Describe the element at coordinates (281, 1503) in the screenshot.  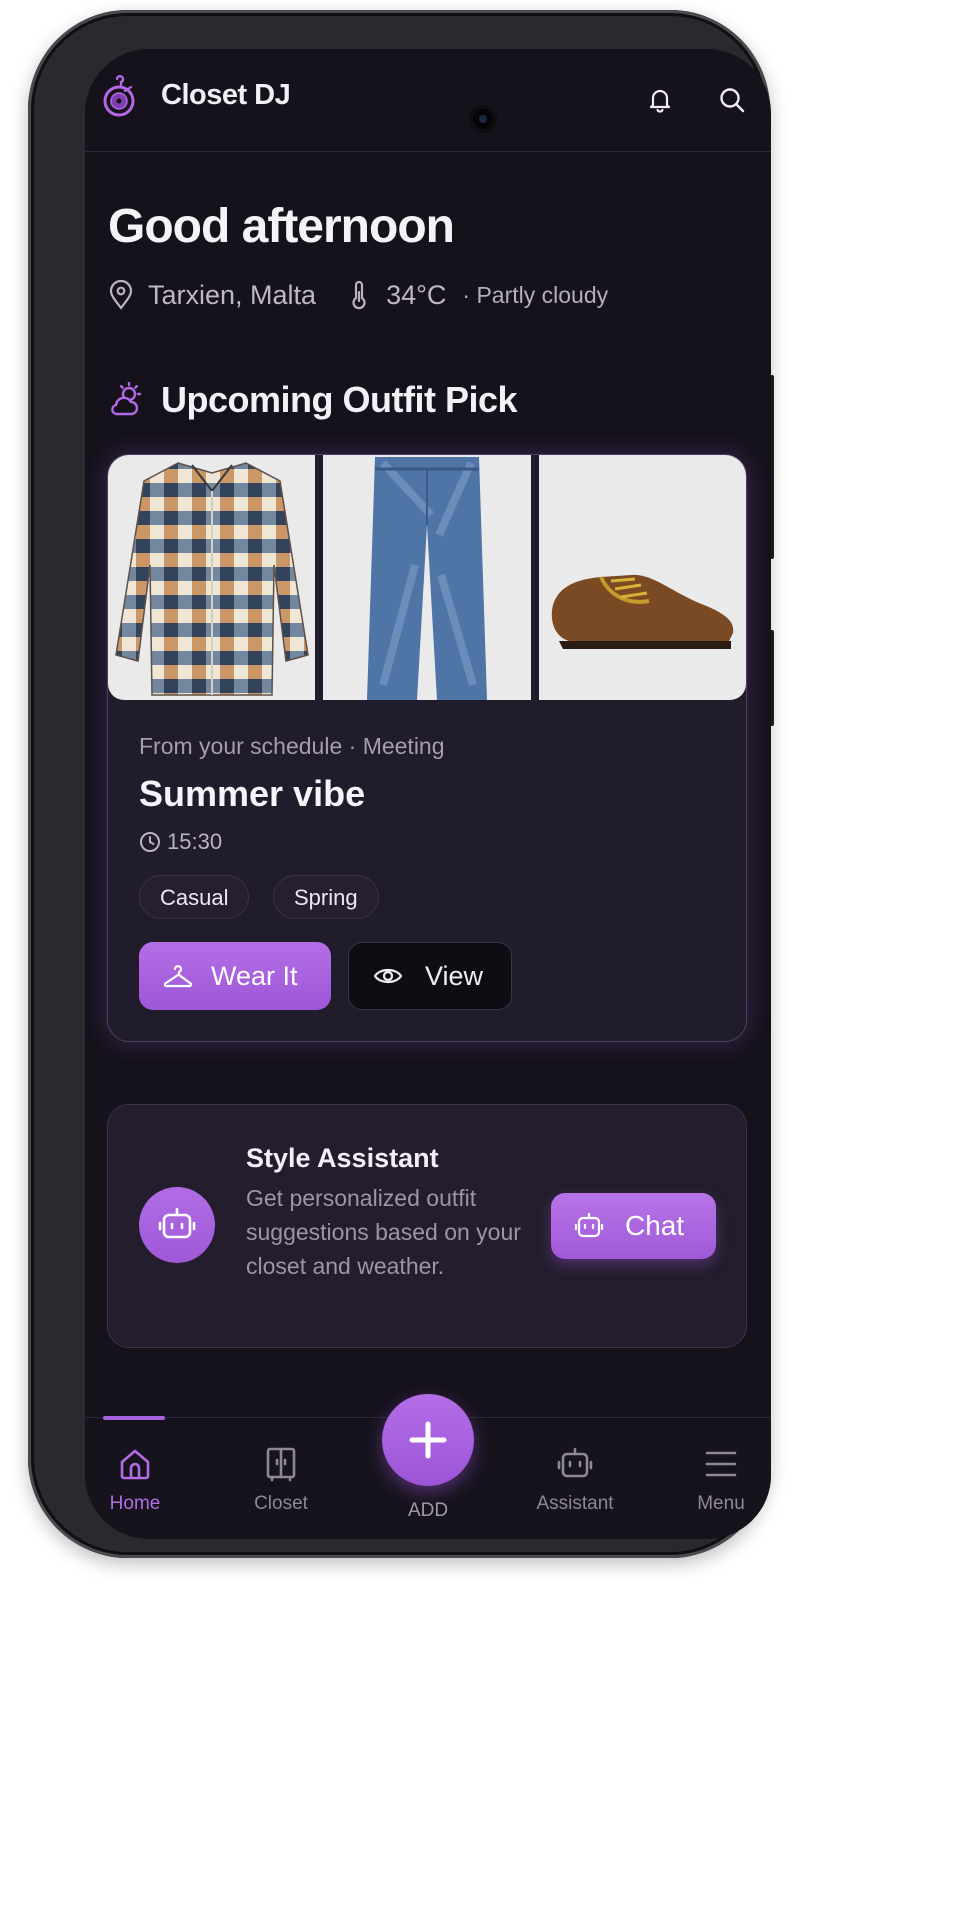
I see `nav-closet-label: Closet` at that location.